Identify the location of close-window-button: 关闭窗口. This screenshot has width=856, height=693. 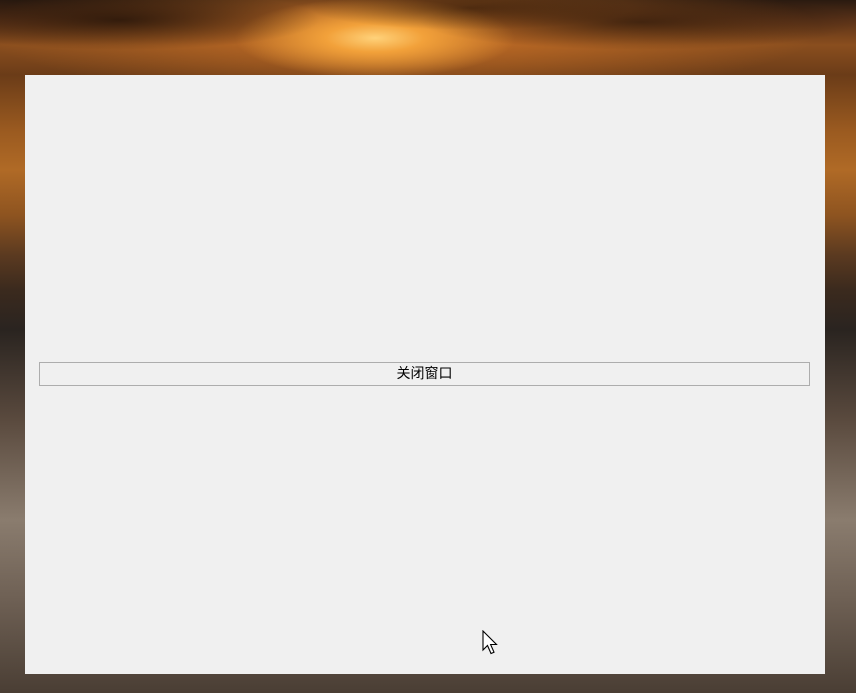
(424, 374).